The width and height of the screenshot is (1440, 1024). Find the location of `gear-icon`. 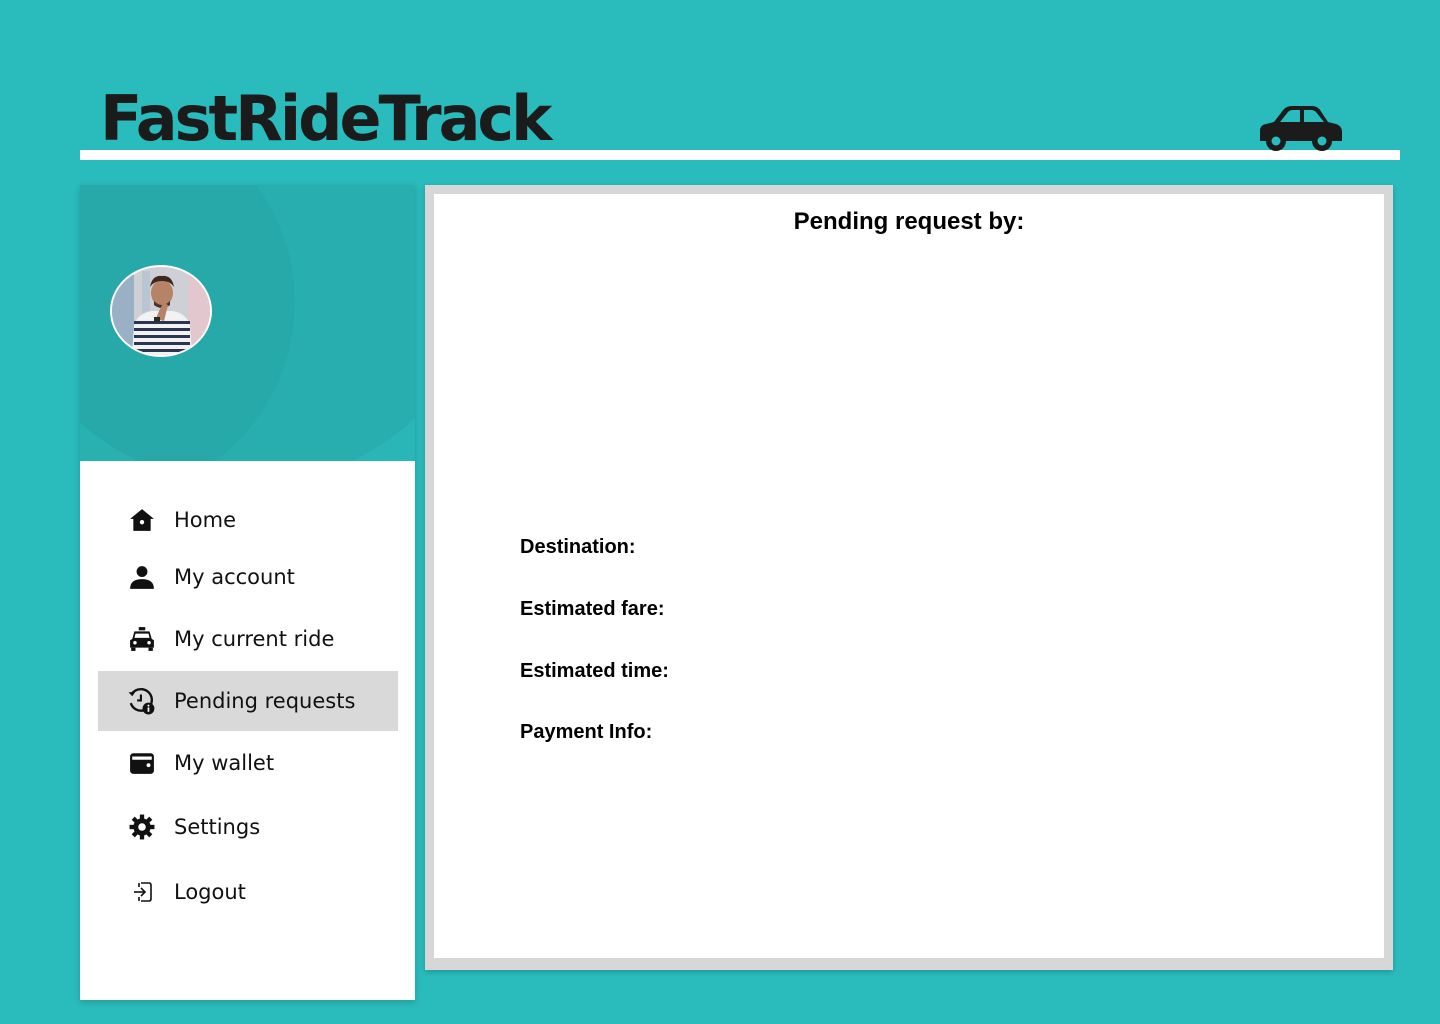

gear-icon is located at coordinates (142, 827).